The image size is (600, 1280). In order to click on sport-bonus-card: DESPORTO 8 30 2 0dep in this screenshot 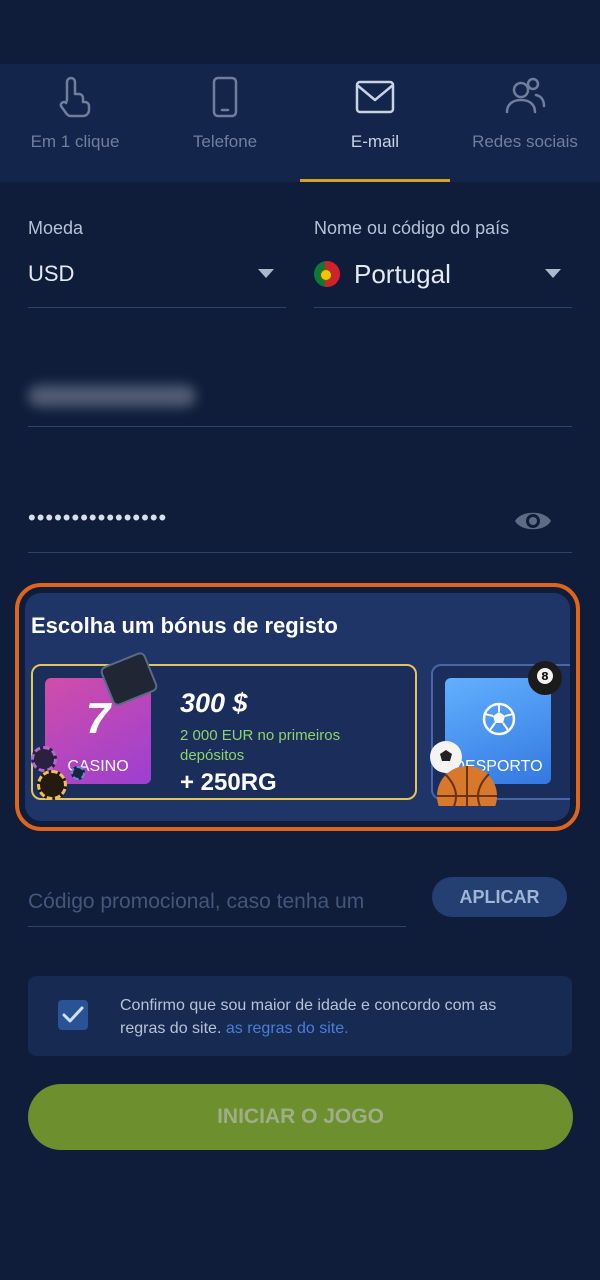, I will do `click(500, 733)`.